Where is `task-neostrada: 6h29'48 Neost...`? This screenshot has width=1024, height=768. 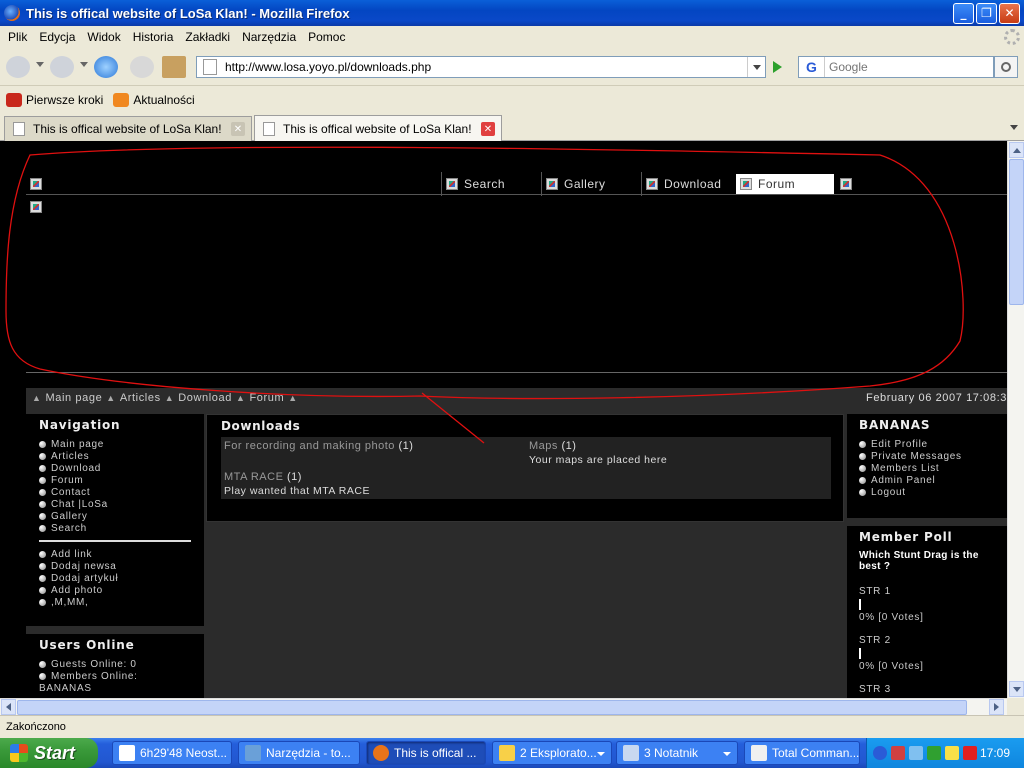
task-neostrada: 6h29'48 Neost... is located at coordinates (172, 753).